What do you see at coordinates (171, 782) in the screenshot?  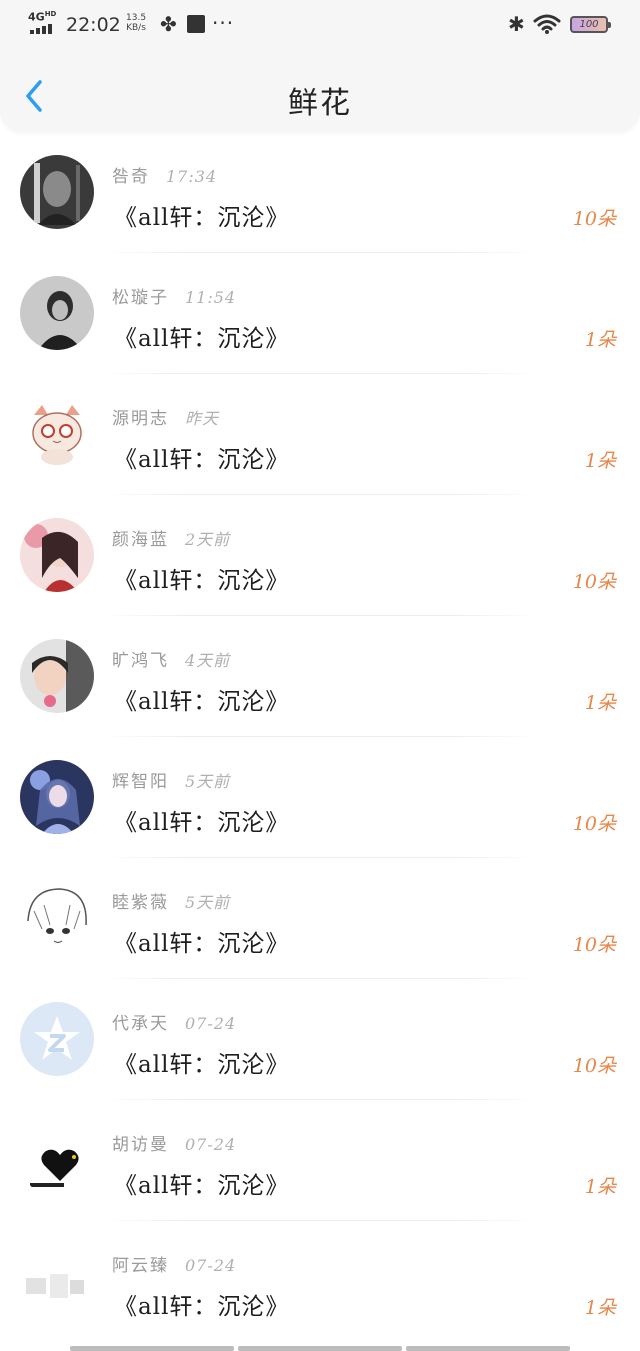 I see `user-name: 辉智阳 5天前` at bounding box center [171, 782].